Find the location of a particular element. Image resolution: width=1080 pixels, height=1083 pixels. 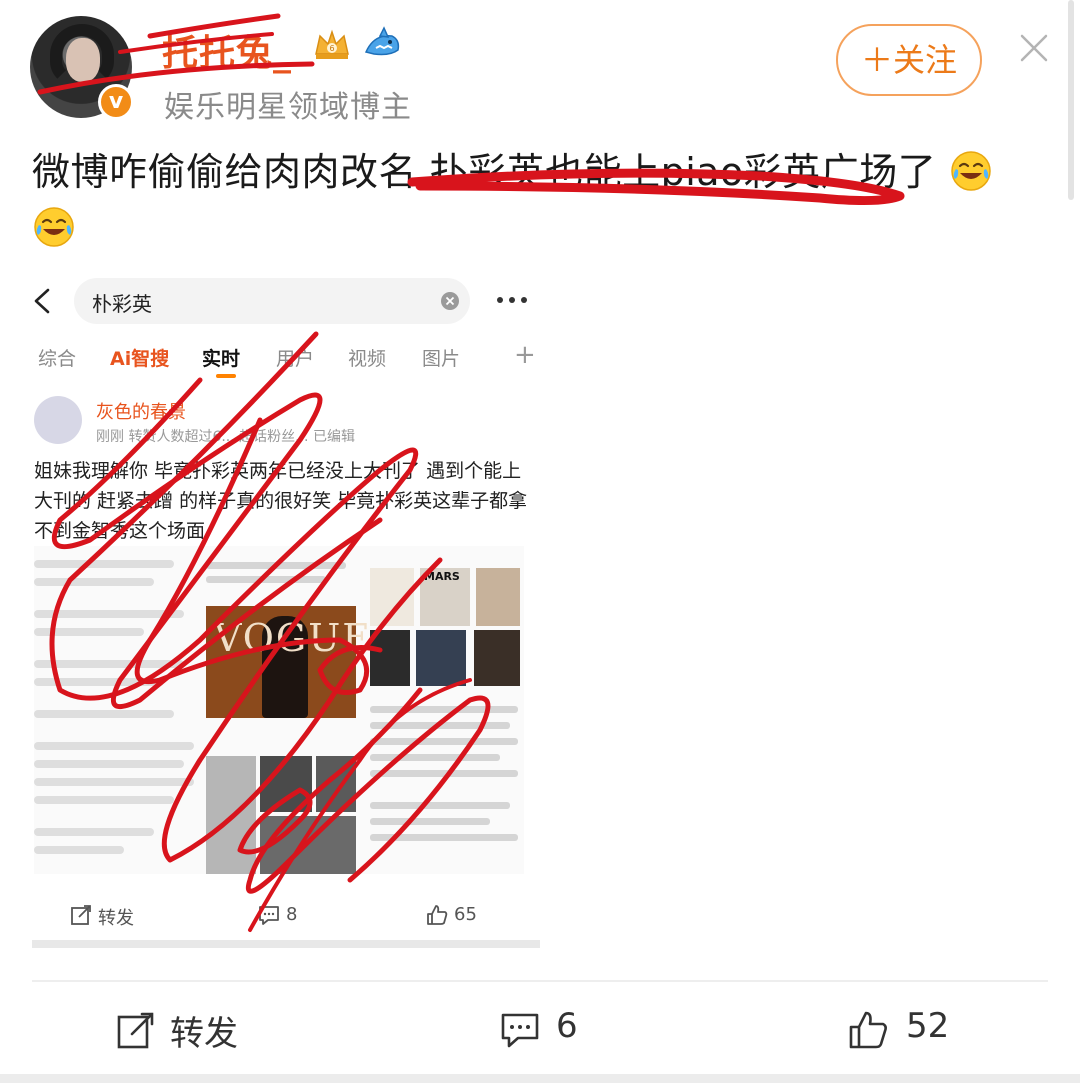

laughing-crying-emoji is located at coordinates (971, 171).